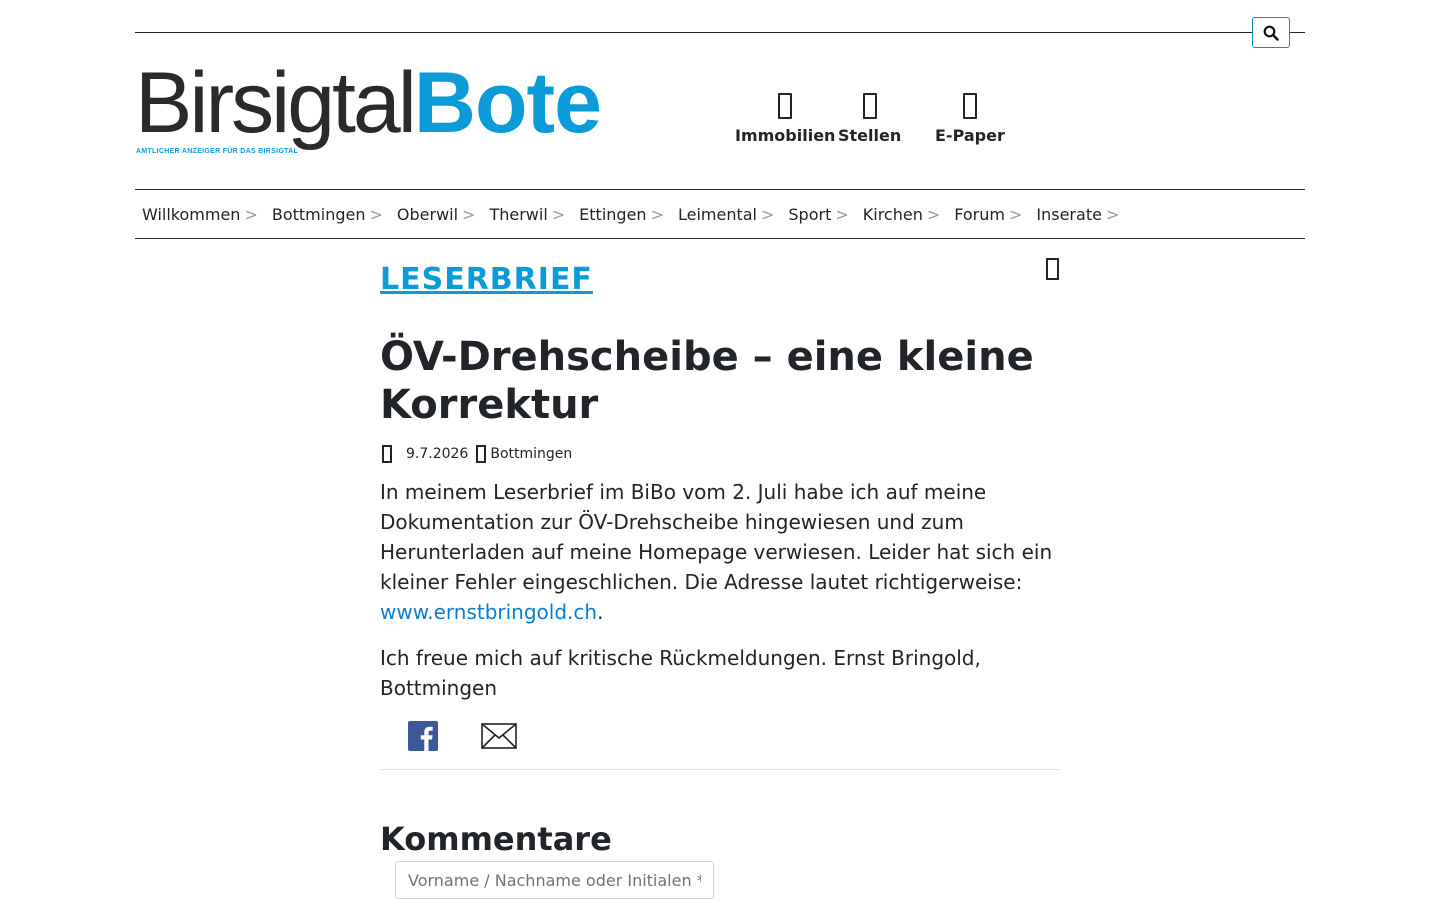  What do you see at coordinates (217, 151) in the screenshot?
I see `logo-tagline: AMTLICHER ANZEIGER FÜR DAS BIRSIGTAL` at bounding box center [217, 151].